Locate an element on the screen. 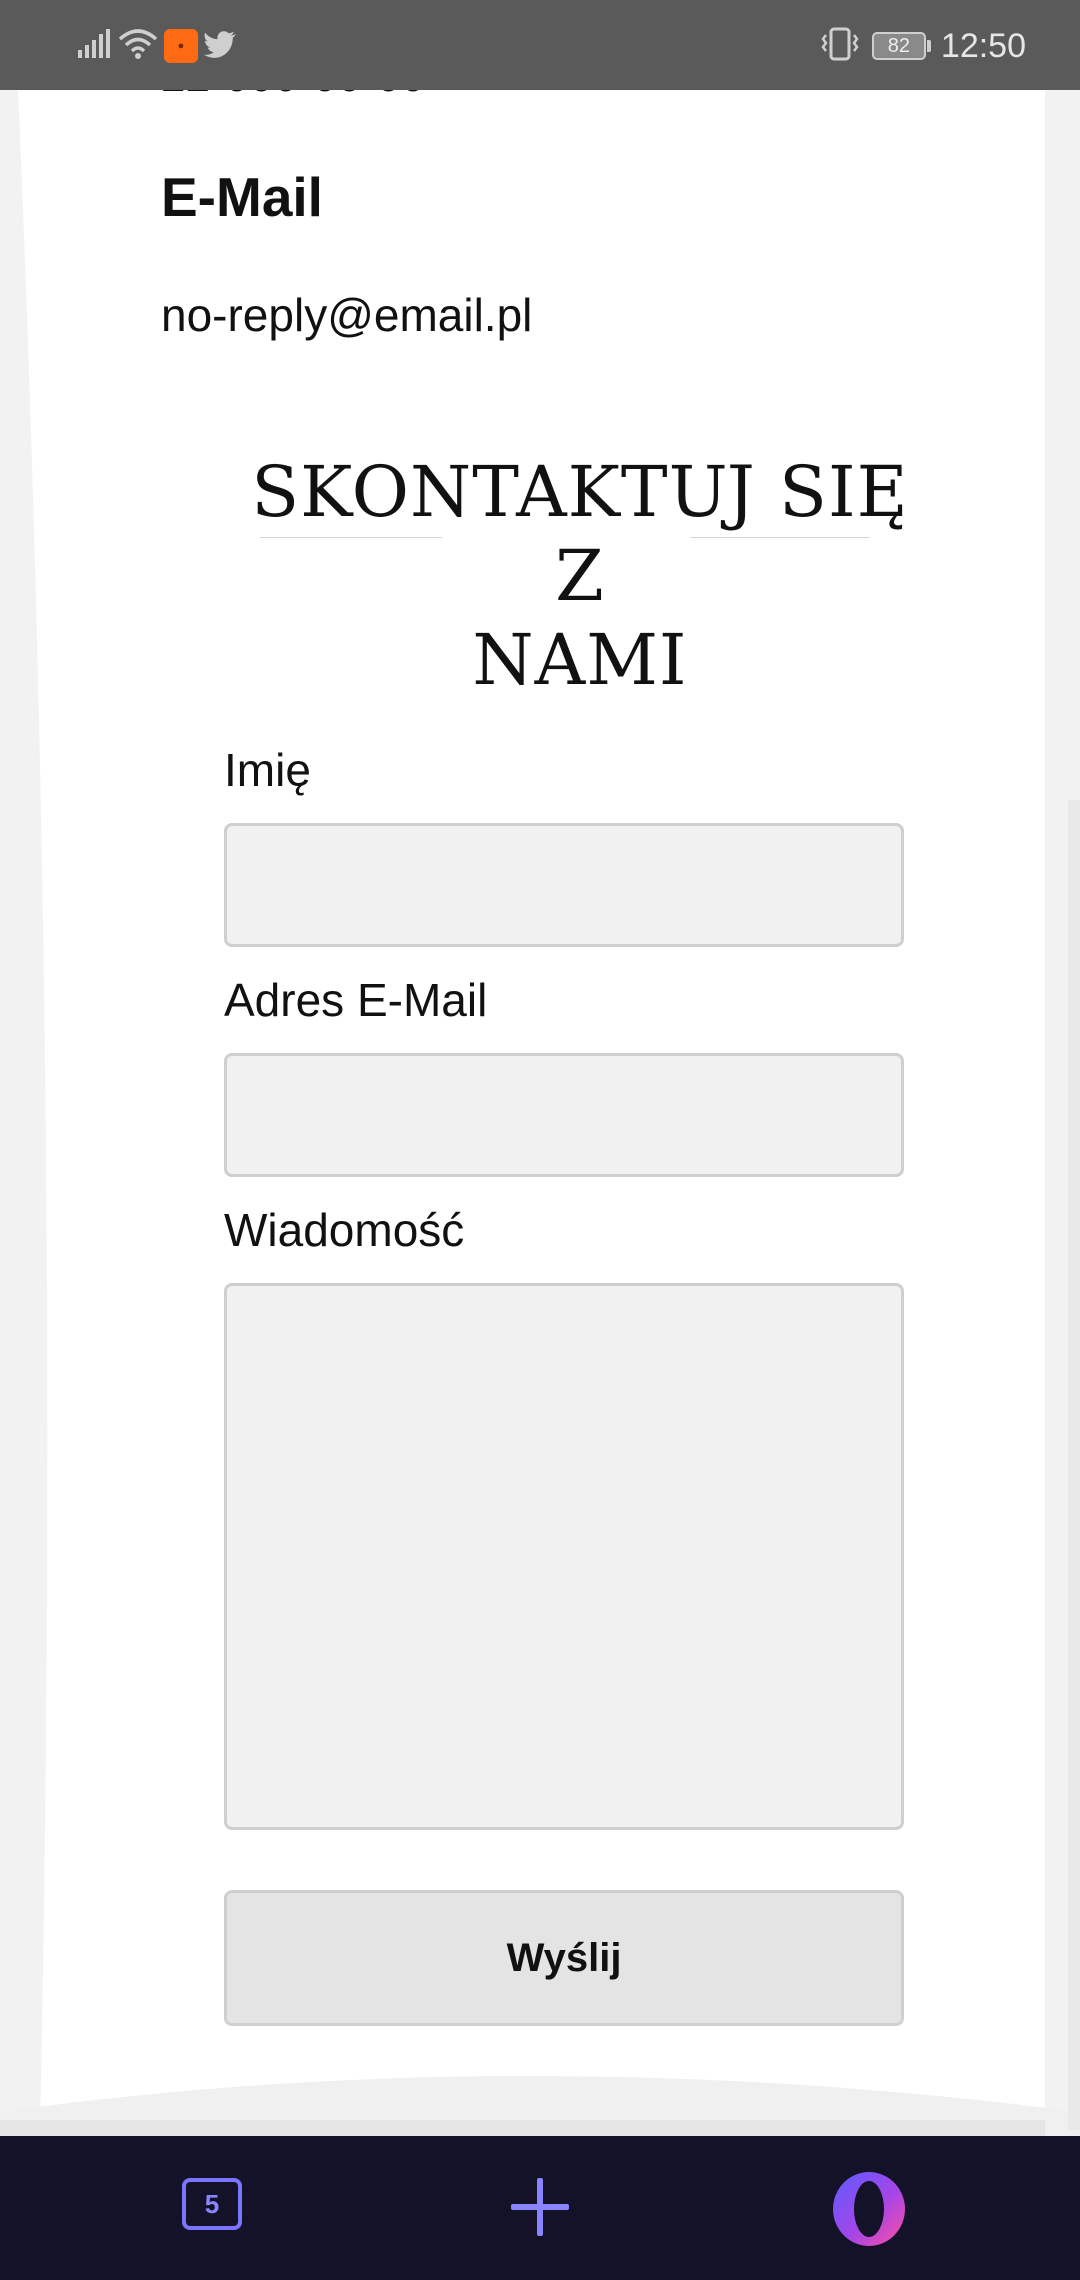 The width and height of the screenshot is (1080, 2280). tabs-icon: 5 is located at coordinates (212, 2204).